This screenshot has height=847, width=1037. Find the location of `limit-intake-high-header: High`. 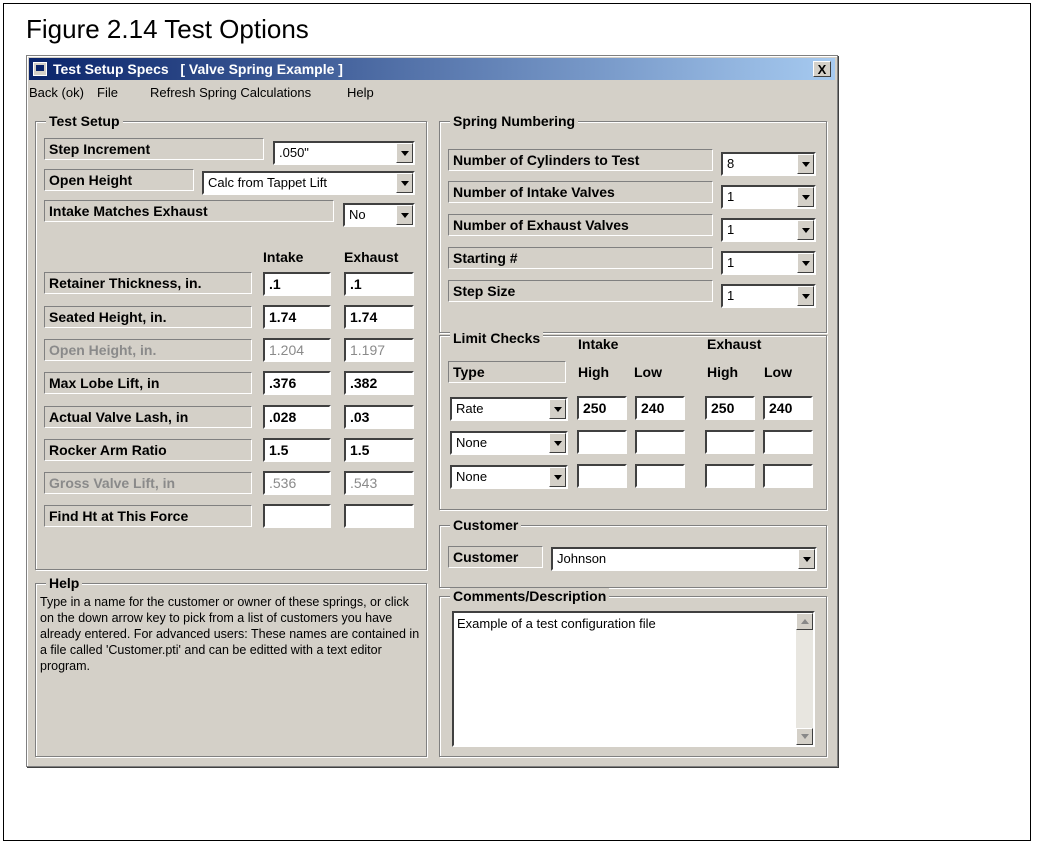

limit-intake-high-header: High is located at coordinates (594, 372).